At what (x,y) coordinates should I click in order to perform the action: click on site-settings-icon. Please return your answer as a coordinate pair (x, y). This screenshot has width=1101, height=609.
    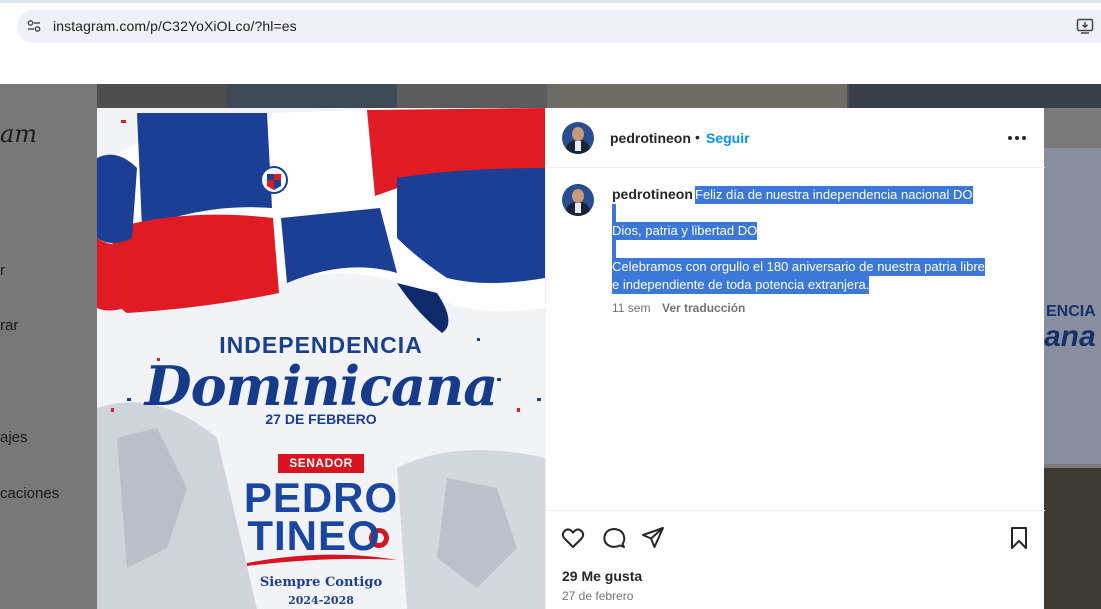
    Looking at the image, I should click on (34, 26).